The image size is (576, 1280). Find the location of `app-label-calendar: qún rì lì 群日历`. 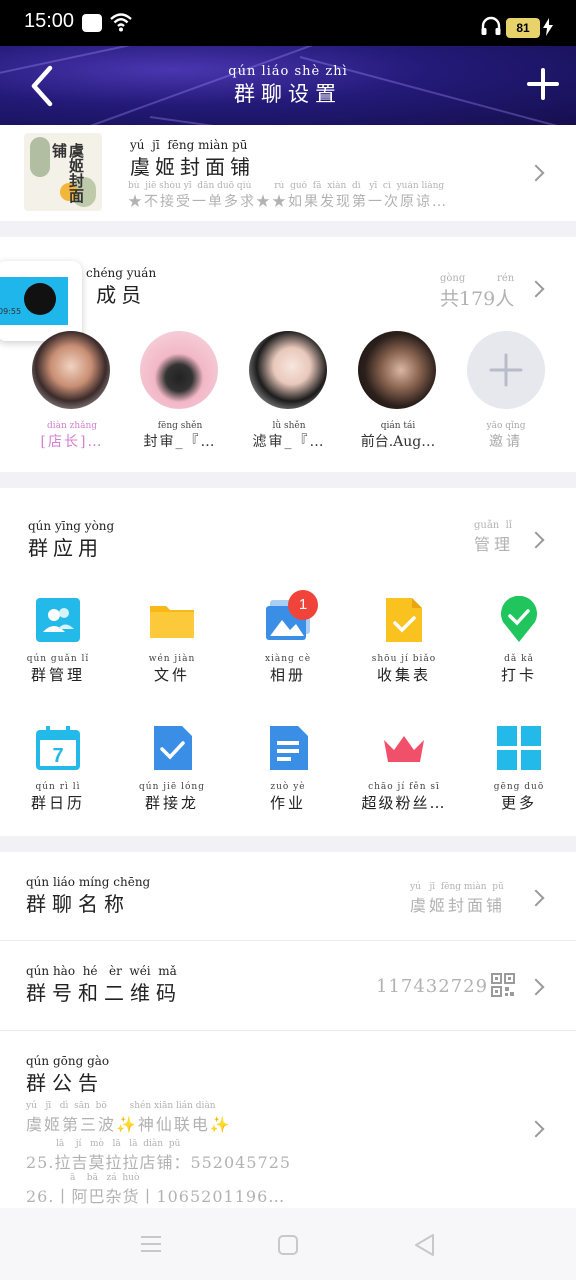

app-label-calendar: qún rì lì 群日历 is located at coordinates (57, 797).